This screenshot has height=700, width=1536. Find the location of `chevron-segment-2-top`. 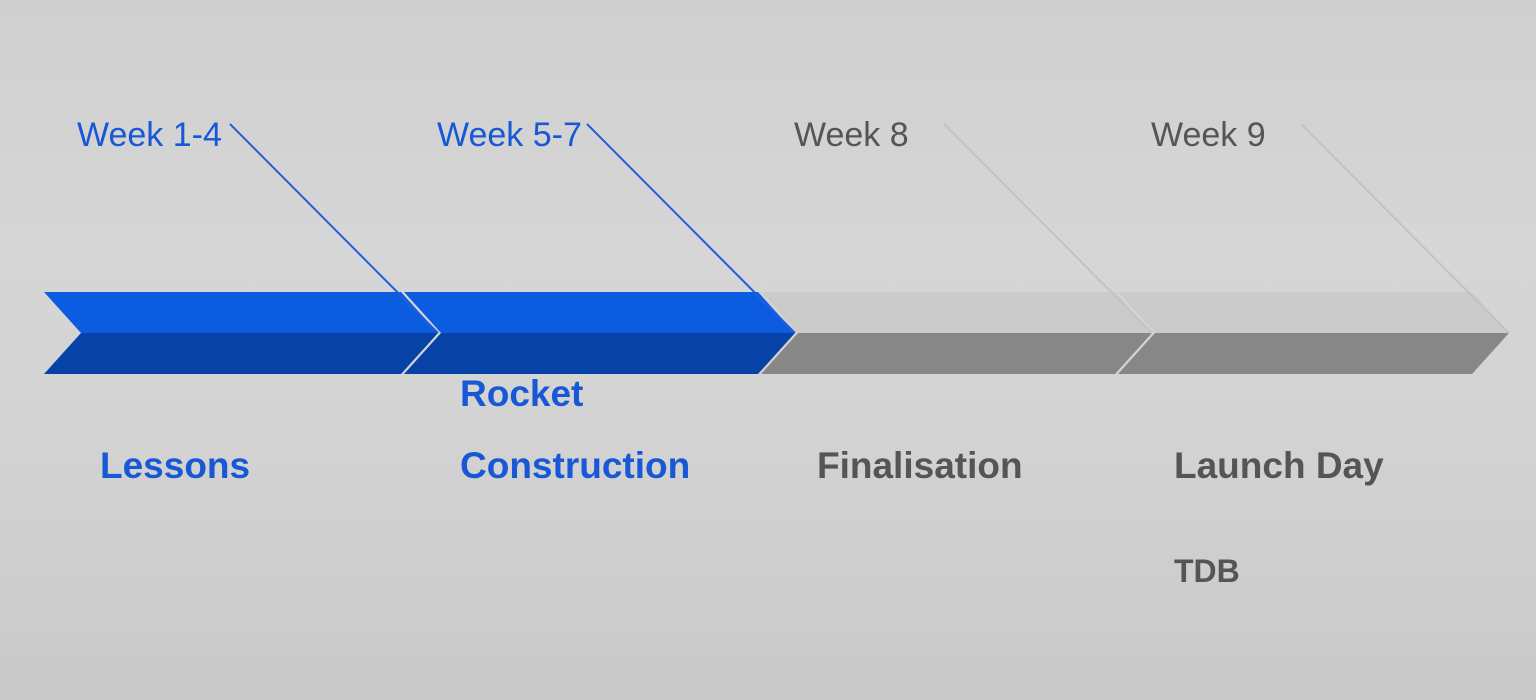

chevron-segment-2-top is located at coordinates (599, 312).